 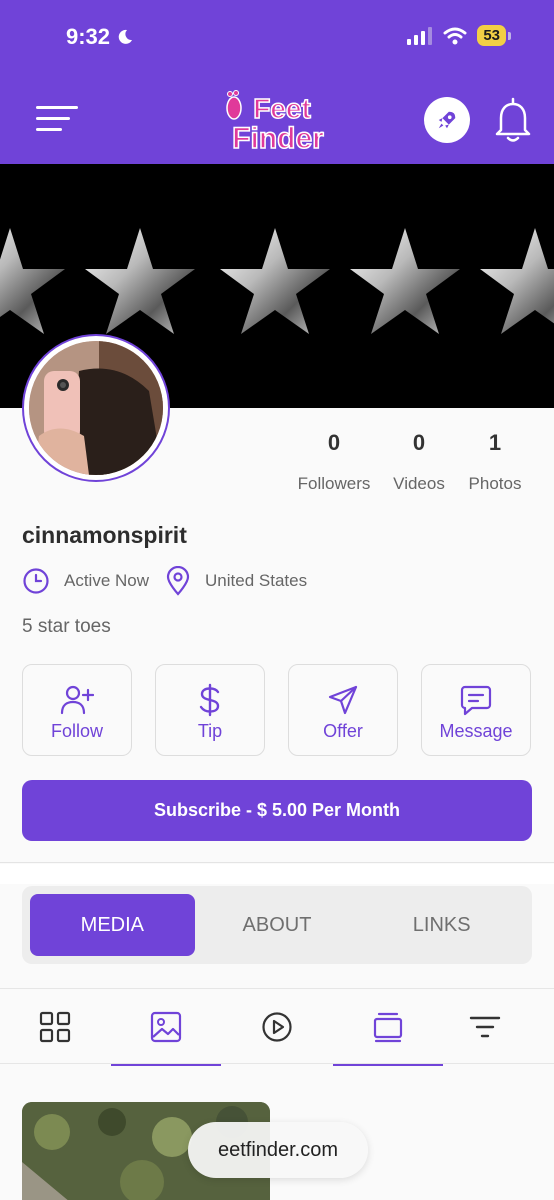 I want to click on offer-label: Offer, so click(x=343, y=731).